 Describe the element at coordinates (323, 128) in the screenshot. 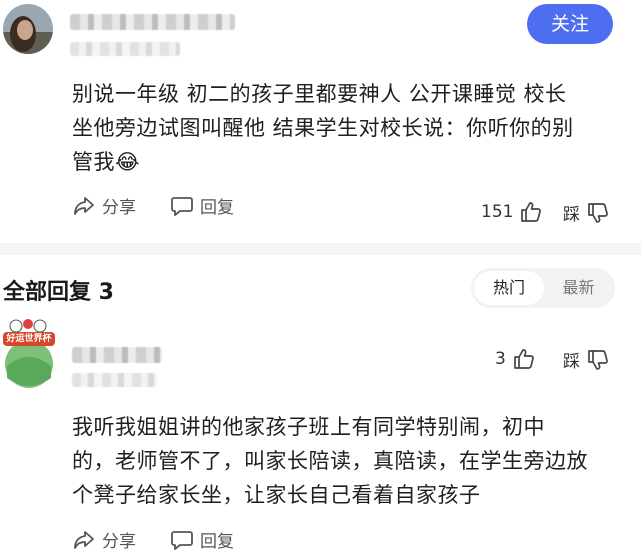

I see `comment-body-line: 坐他旁边试图叫醒他 结果学生对校长说：你听你的别` at that location.